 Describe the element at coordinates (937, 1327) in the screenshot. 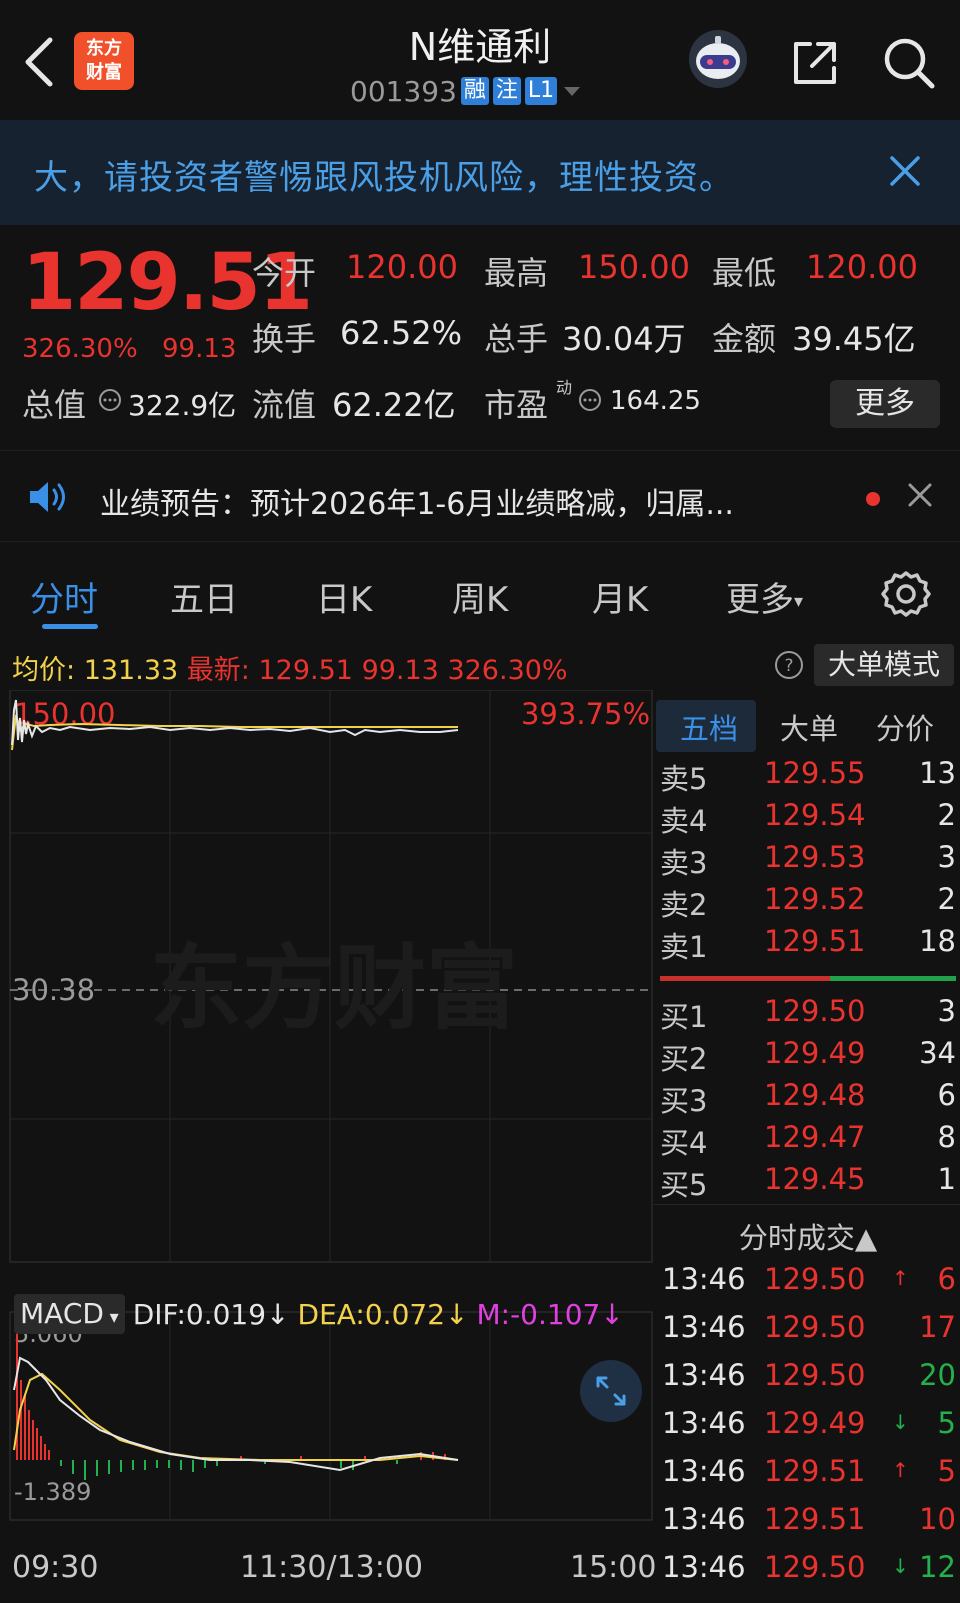

I see `trade-volume: 17` at that location.